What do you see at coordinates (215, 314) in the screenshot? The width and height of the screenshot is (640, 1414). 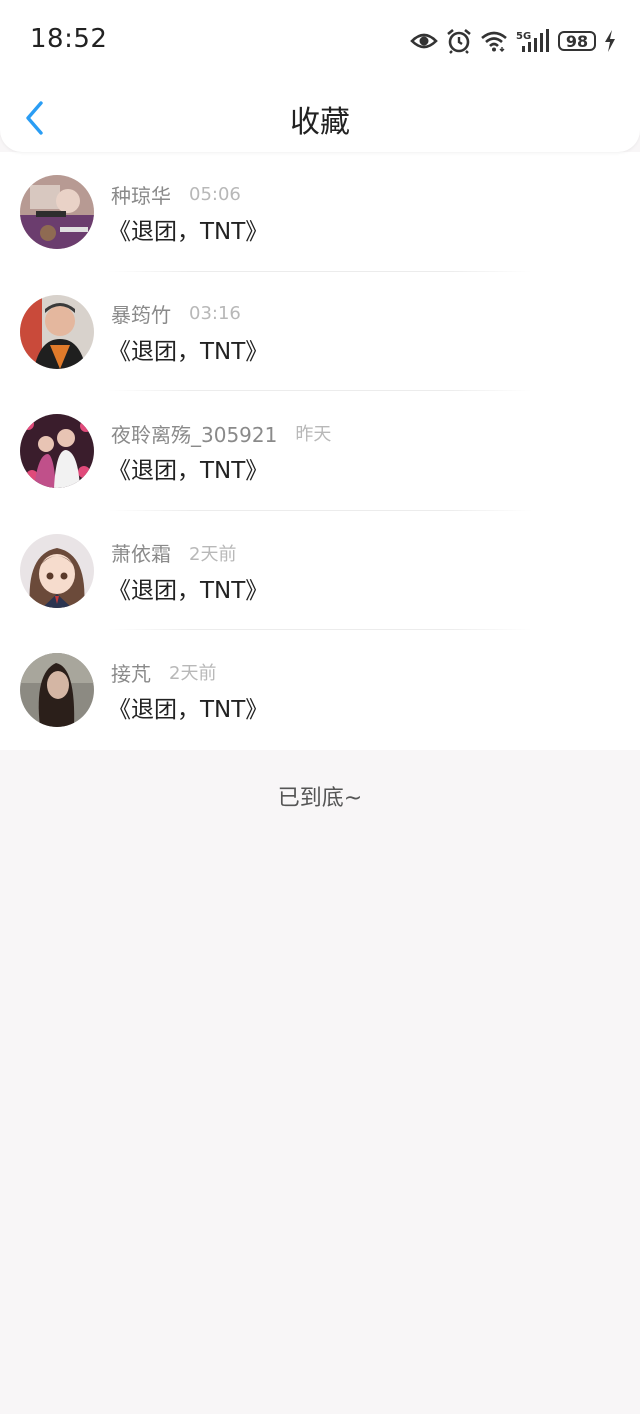 I see `timestamp: 03:16` at bounding box center [215, 314].